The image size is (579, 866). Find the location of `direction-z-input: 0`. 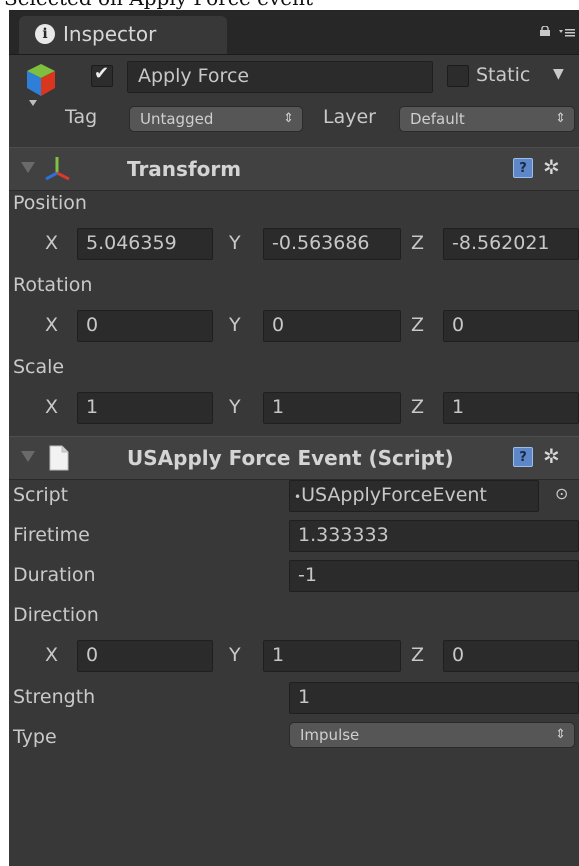

direction-z-input: 0 is located at coordinates (511, 656).